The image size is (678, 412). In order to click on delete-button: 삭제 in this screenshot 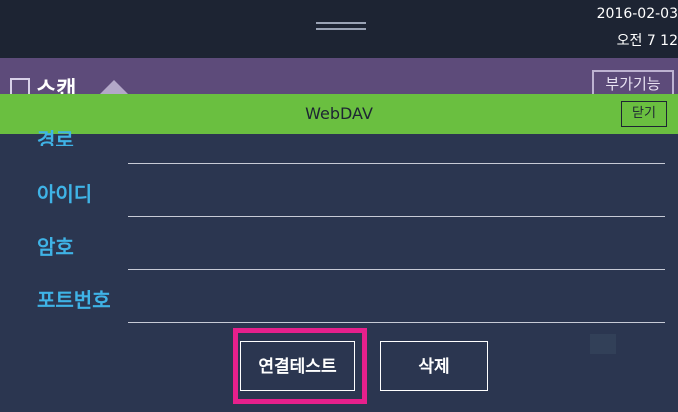, I will do `click(434, 366)`.